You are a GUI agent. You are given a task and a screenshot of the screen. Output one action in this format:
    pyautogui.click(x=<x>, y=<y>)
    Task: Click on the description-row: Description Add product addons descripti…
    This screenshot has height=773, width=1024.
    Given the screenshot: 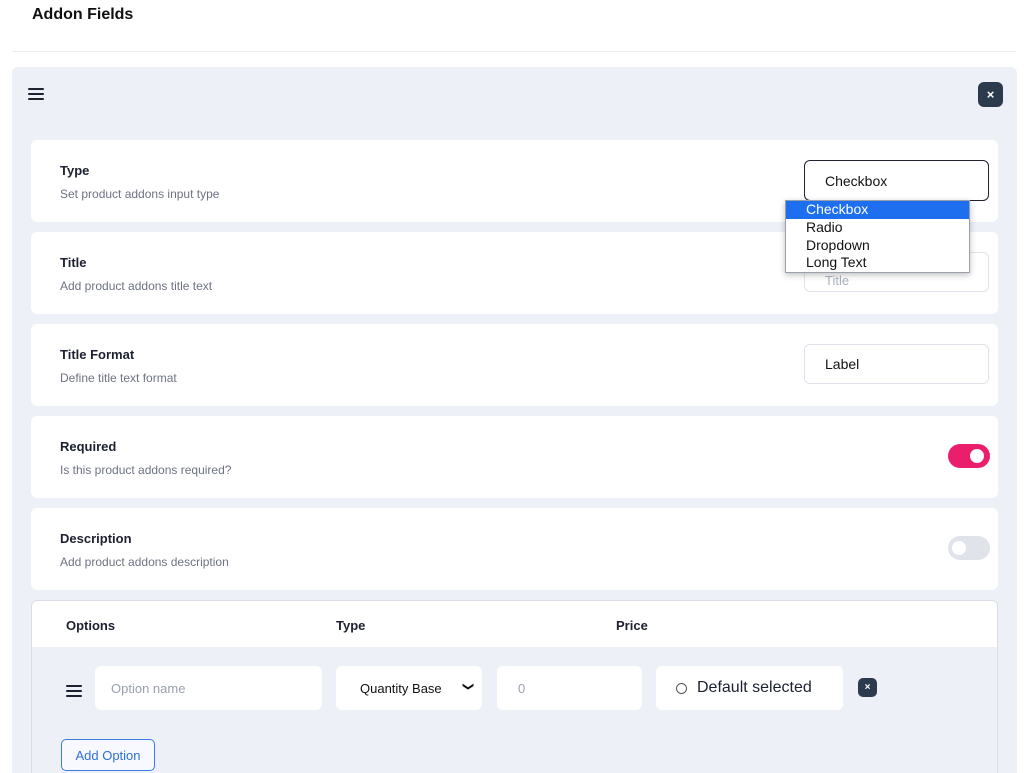 What is the action you would take?
    pyautogui.click(x=514, y=549)
    